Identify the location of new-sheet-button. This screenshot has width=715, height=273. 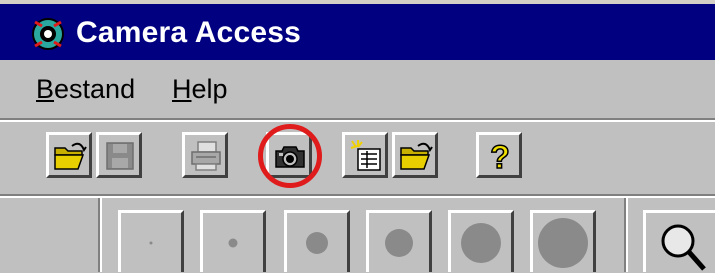
(365, 155).